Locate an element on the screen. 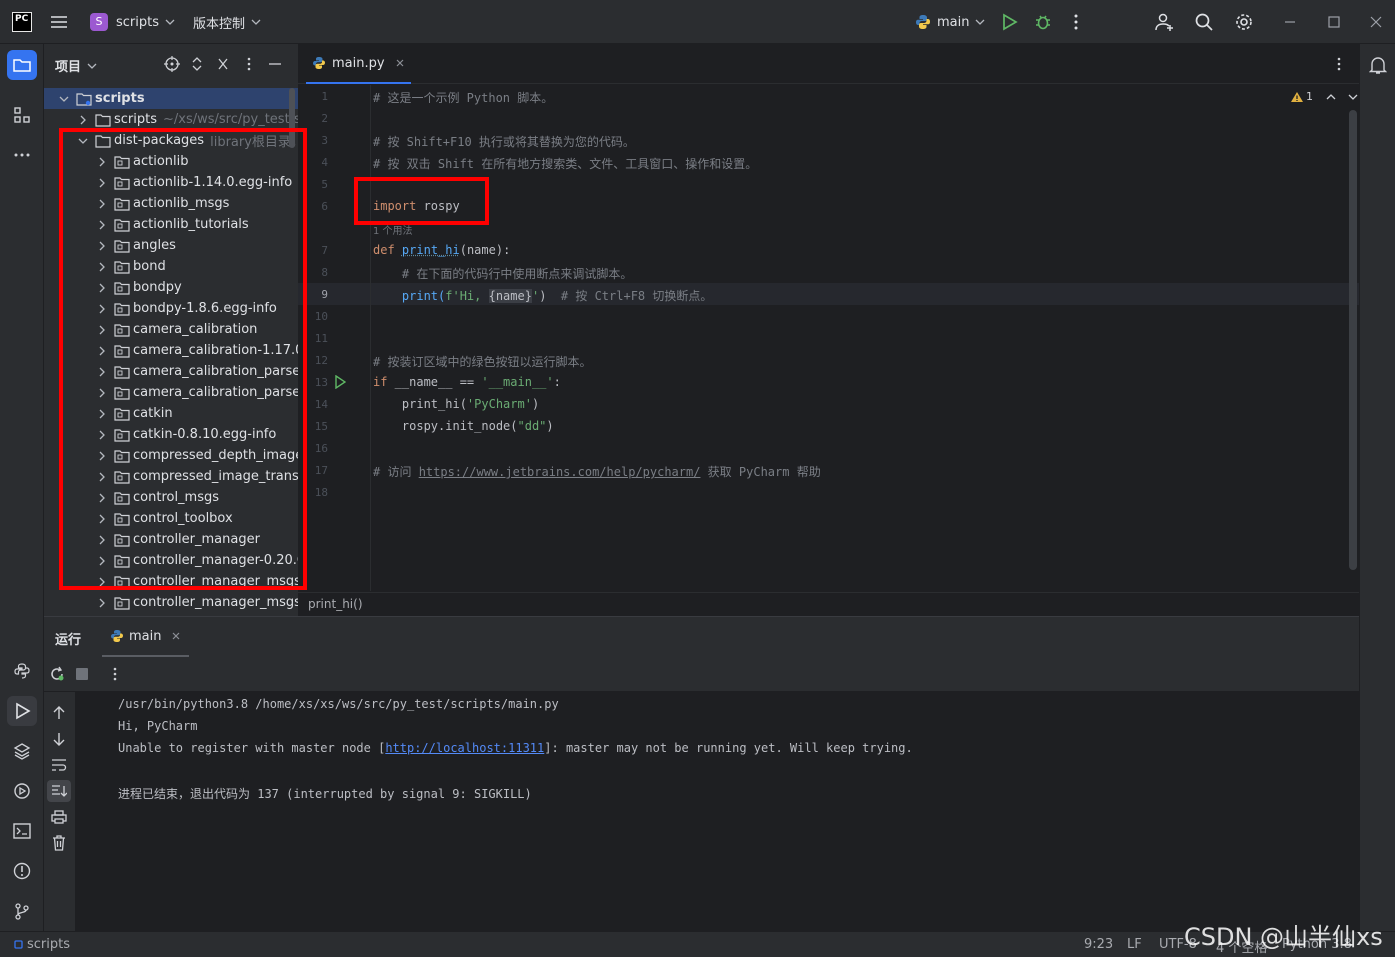 This screenshot has height=957, width=1395. vcs-menu: 版本控制 is located at coordinates (228, 22).